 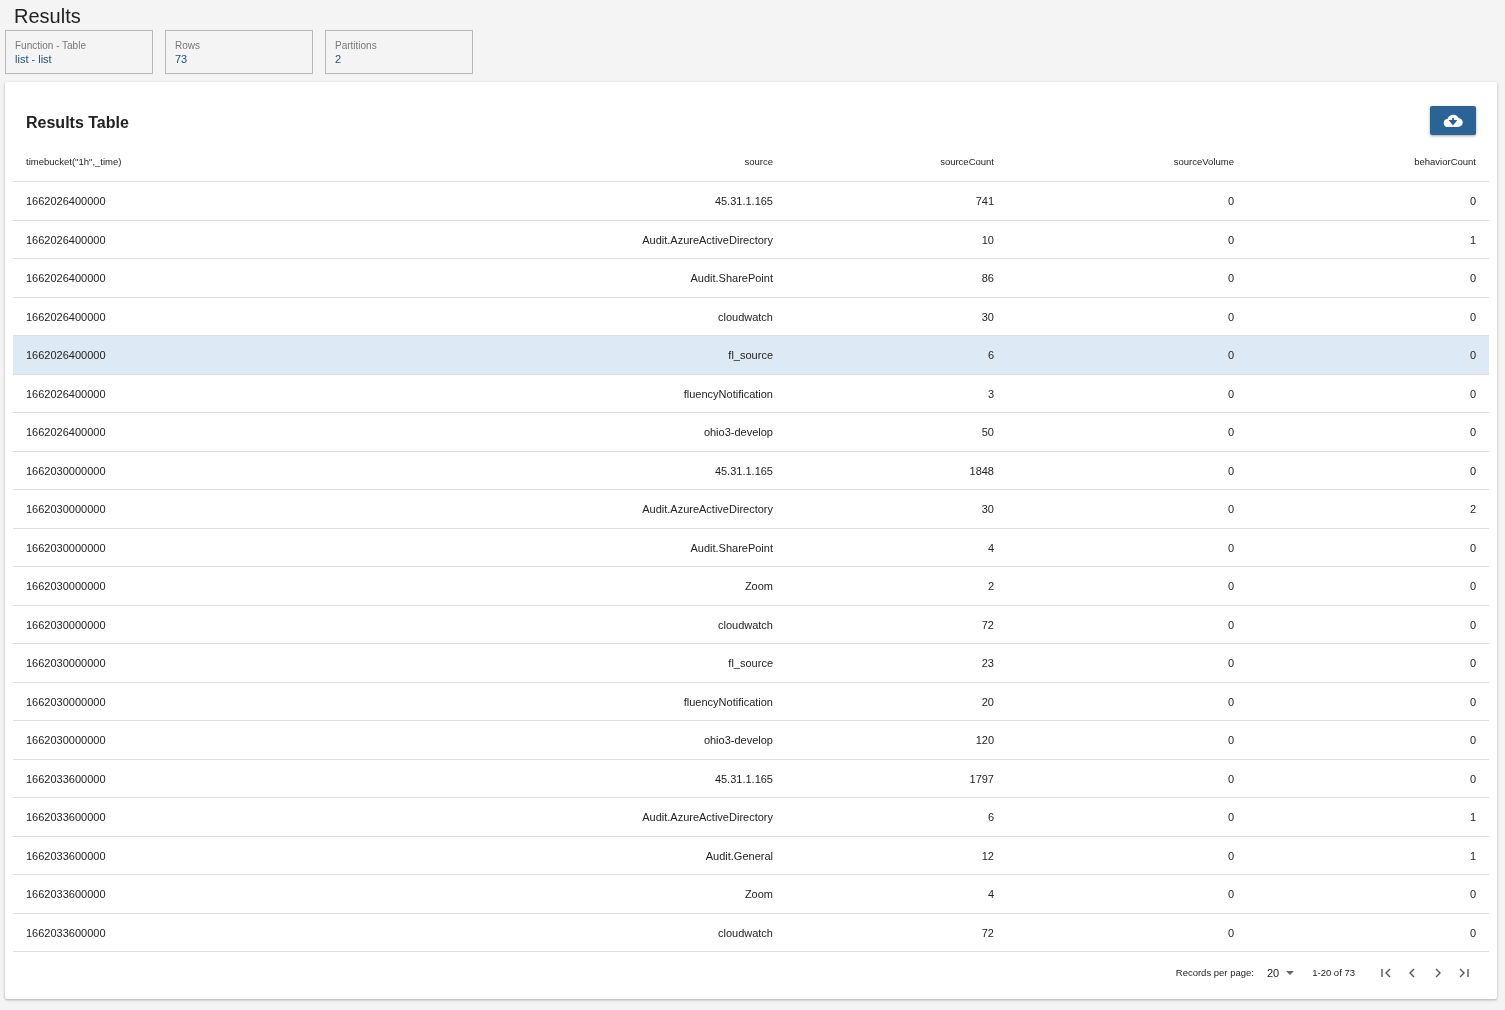 I want to click on table-cell: 30, so click(x=896, y=509).